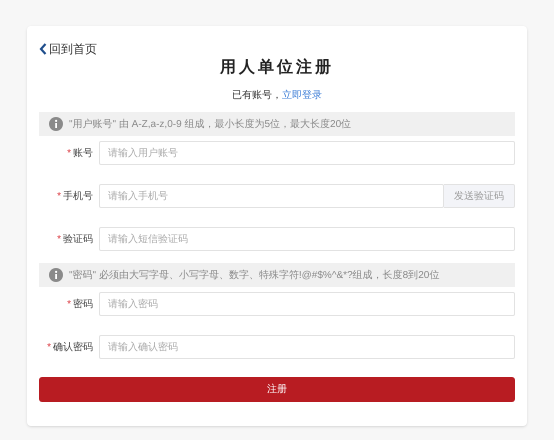 This screenshot has height=440, width=554. Describe the element at coordinates (307, 304) in the screenshot. I see `input-field: 请输入密码` at that location.